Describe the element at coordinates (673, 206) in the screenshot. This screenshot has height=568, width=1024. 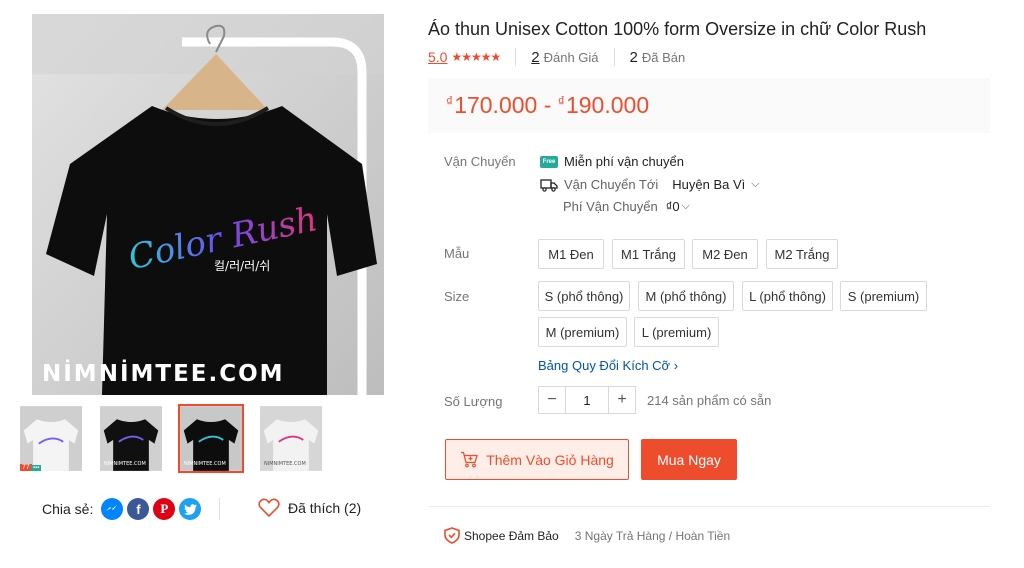
I see `shipping-fee-value: ₫0` at that location.